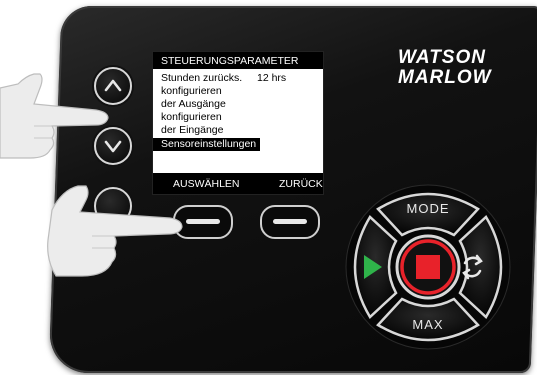 The height and width of the screenshot is (375, 537). Describe the element at coordinates (427, 324) in the screenshot. I see `max-label: MAX` at that location.